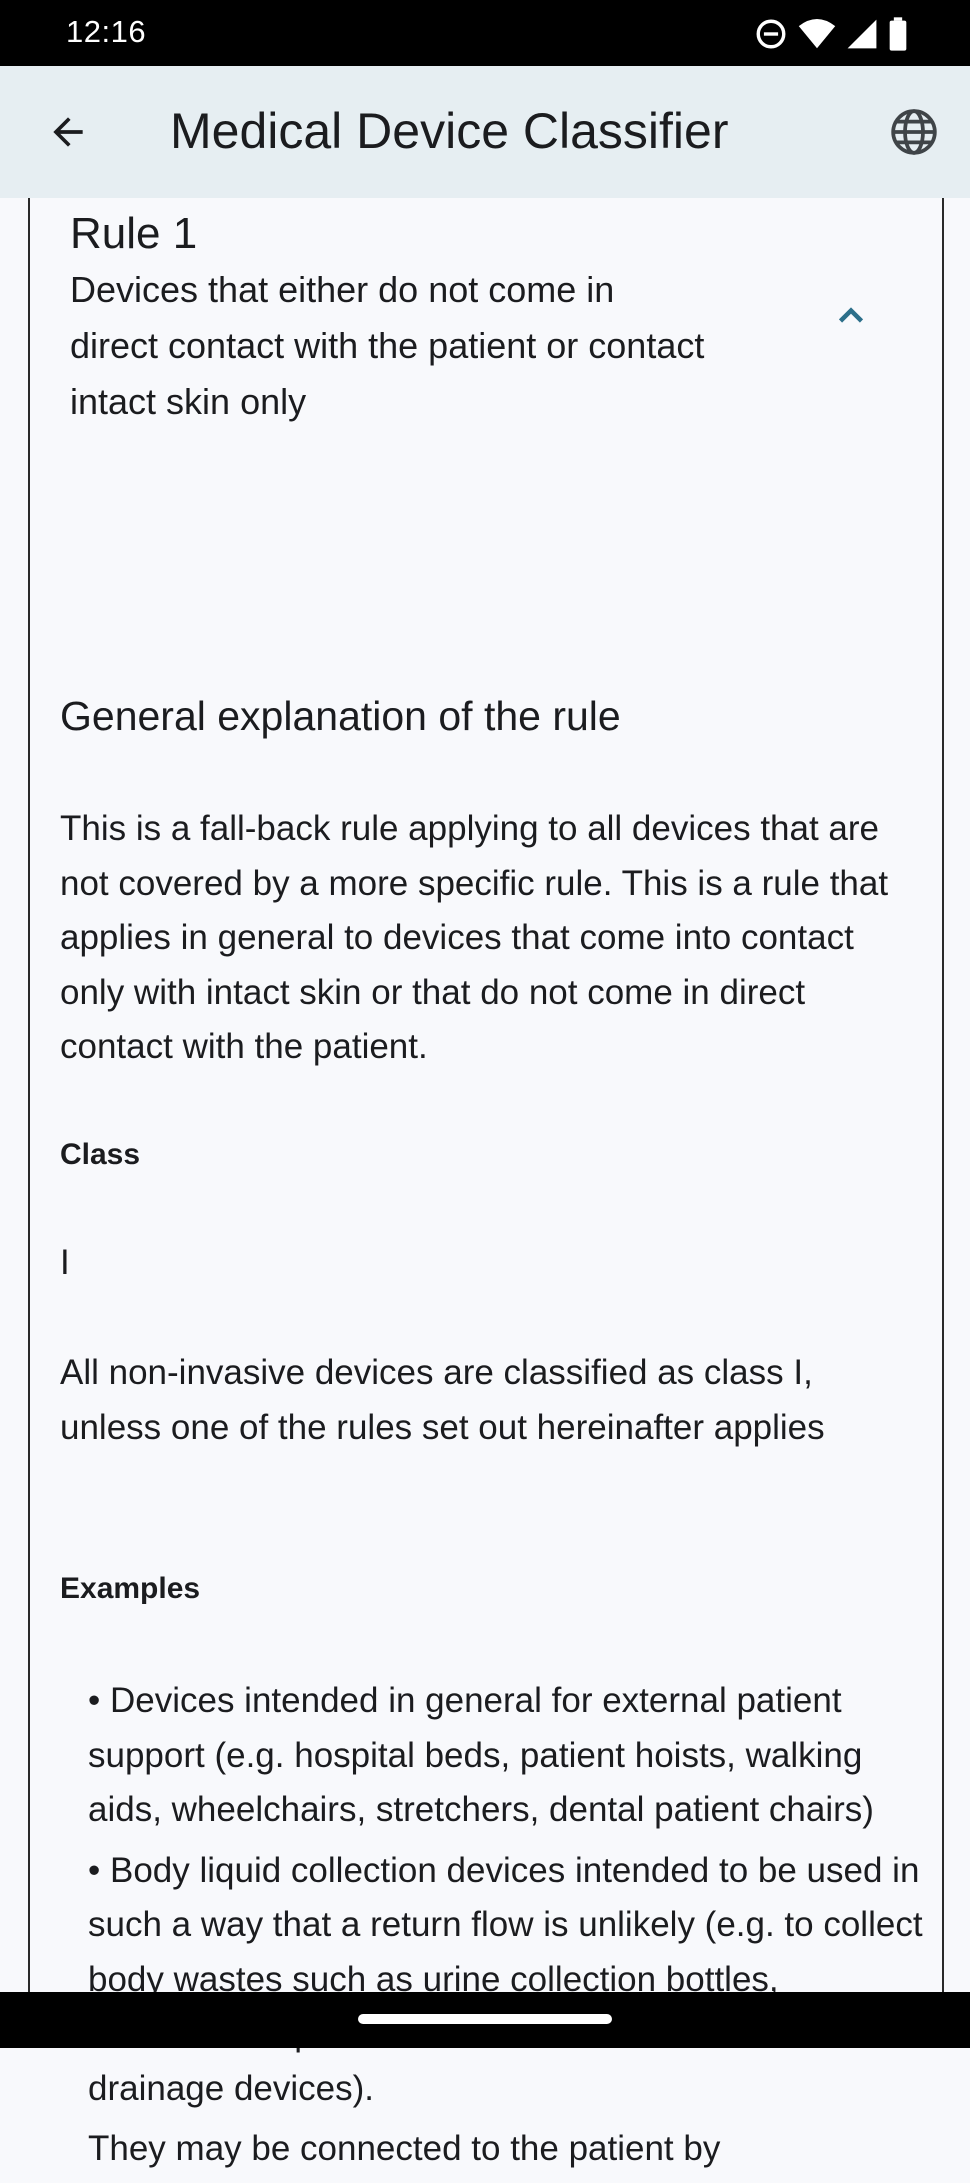 The height and width of the screenshot is (2183, 970). What do you see at coordinates (106, 31) in the screenshot?
I see `status-time: 12:16` at bounding box center [106, 31].